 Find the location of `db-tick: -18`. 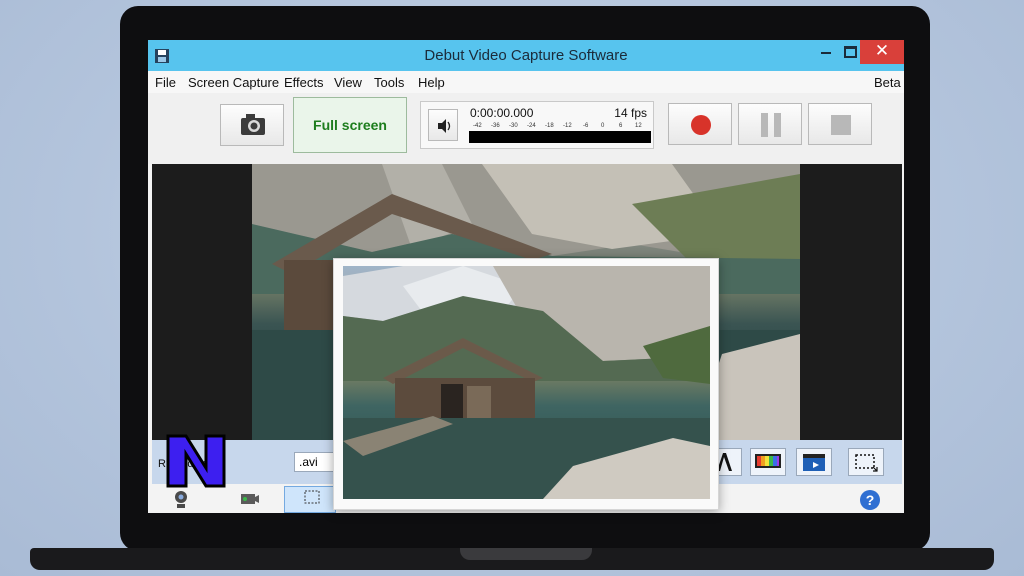

db-tick: -18 is located at coordinates (549, 126).